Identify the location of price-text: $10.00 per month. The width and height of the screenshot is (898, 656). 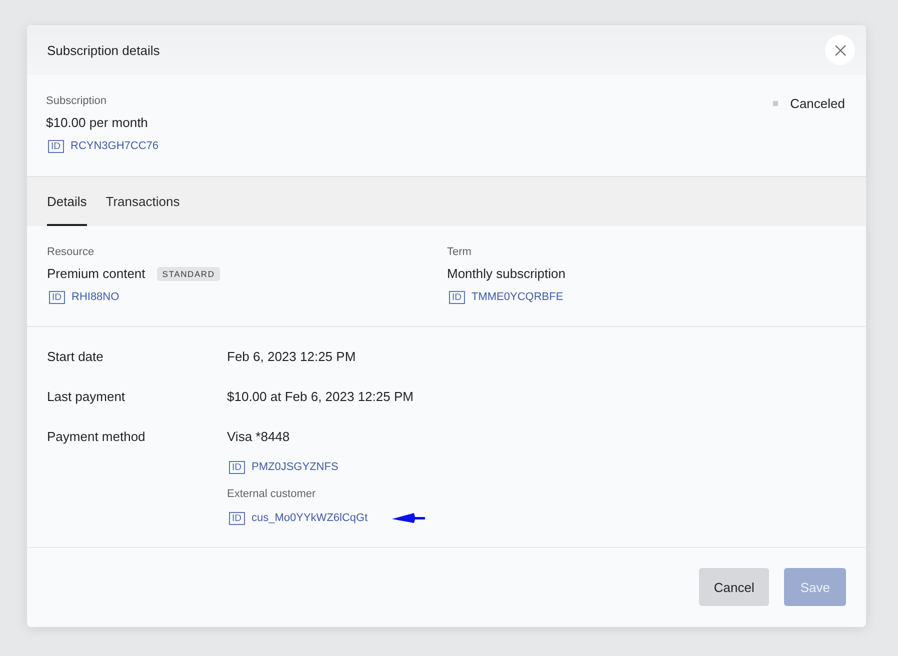
(97, 123).